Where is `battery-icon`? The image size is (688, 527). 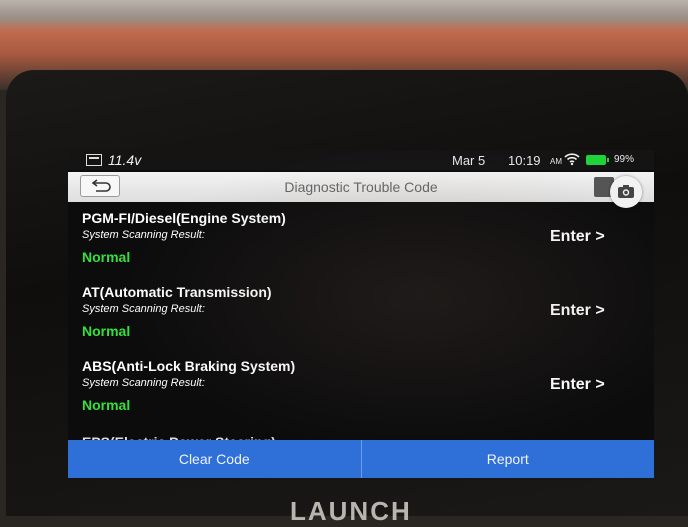 battery-icon is located at coordinates (597, 160).